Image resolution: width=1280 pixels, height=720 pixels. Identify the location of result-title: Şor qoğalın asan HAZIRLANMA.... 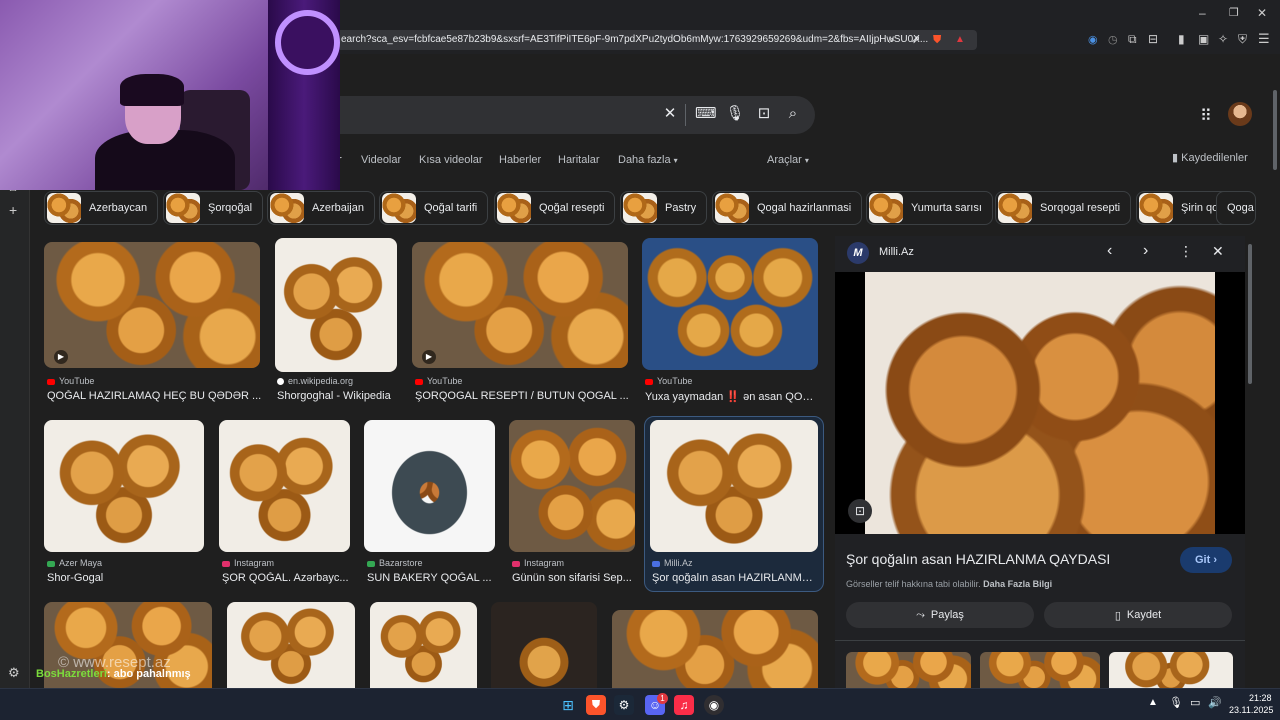
(734, 578).